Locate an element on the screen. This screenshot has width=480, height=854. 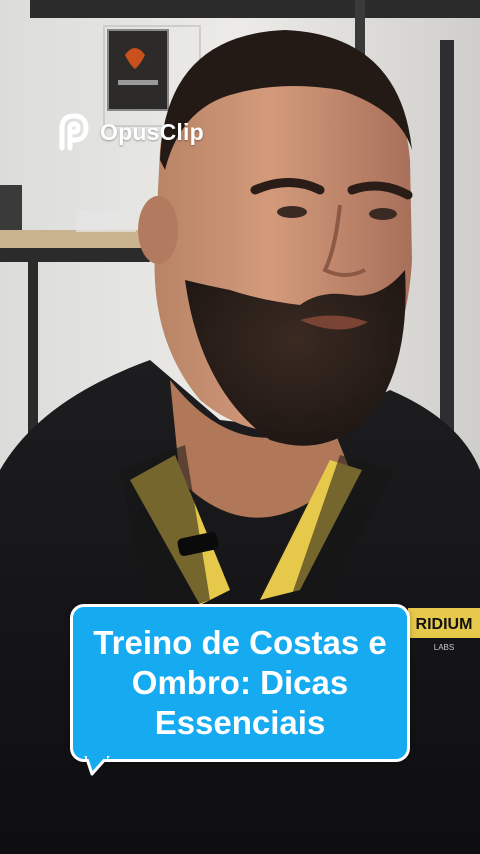
shirt-logo-subtext: LABS is located at coordinates (444, 647).